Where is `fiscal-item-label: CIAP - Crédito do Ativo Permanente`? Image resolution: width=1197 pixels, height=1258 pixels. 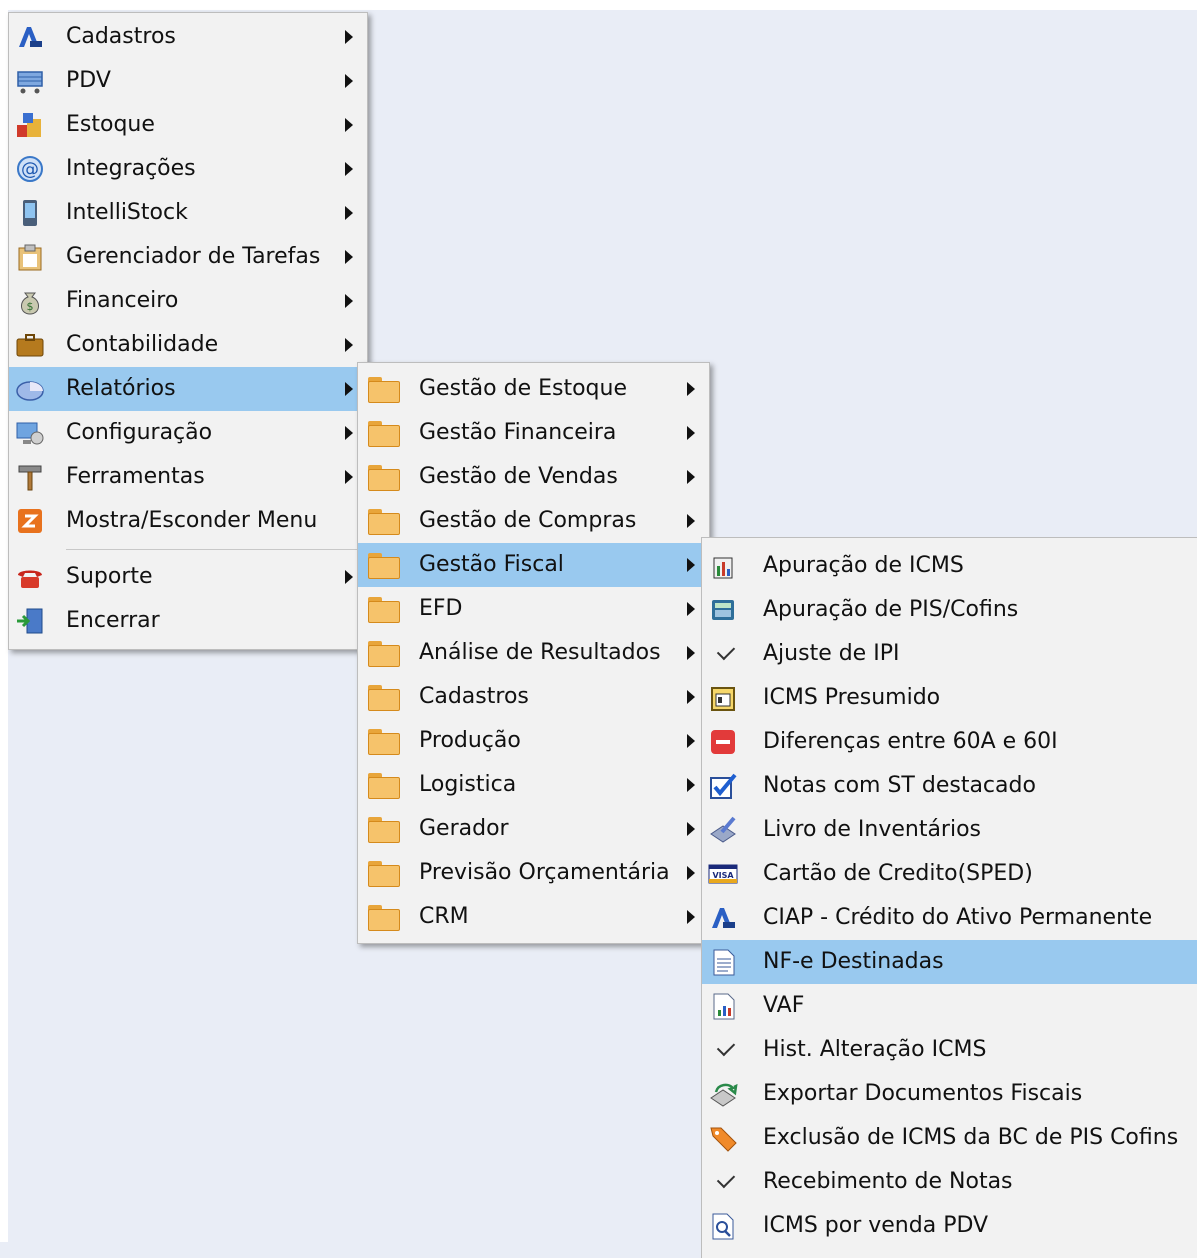
fiscal-item-label: CIAP - Crédito do Ativo Permanente is located at coordinates (958, 917).